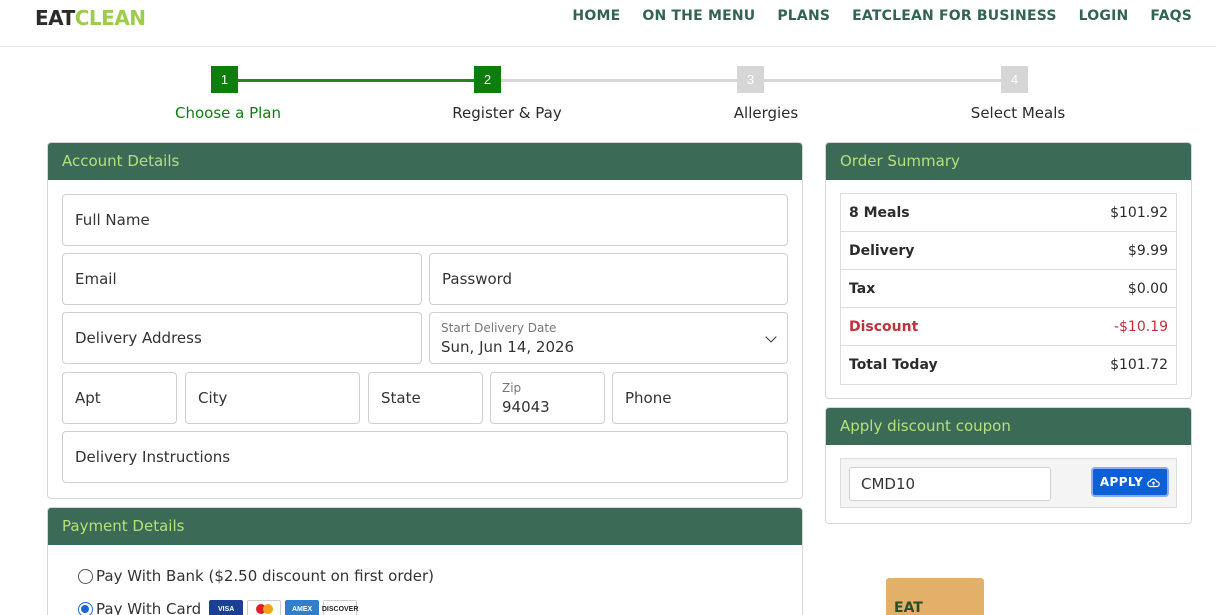 This screenshot has height=615, width=1216. What do you see at coordinates (85, 608) in the screenshot?
I see `pay-with-card-radio` at bounding box center [85, 608].